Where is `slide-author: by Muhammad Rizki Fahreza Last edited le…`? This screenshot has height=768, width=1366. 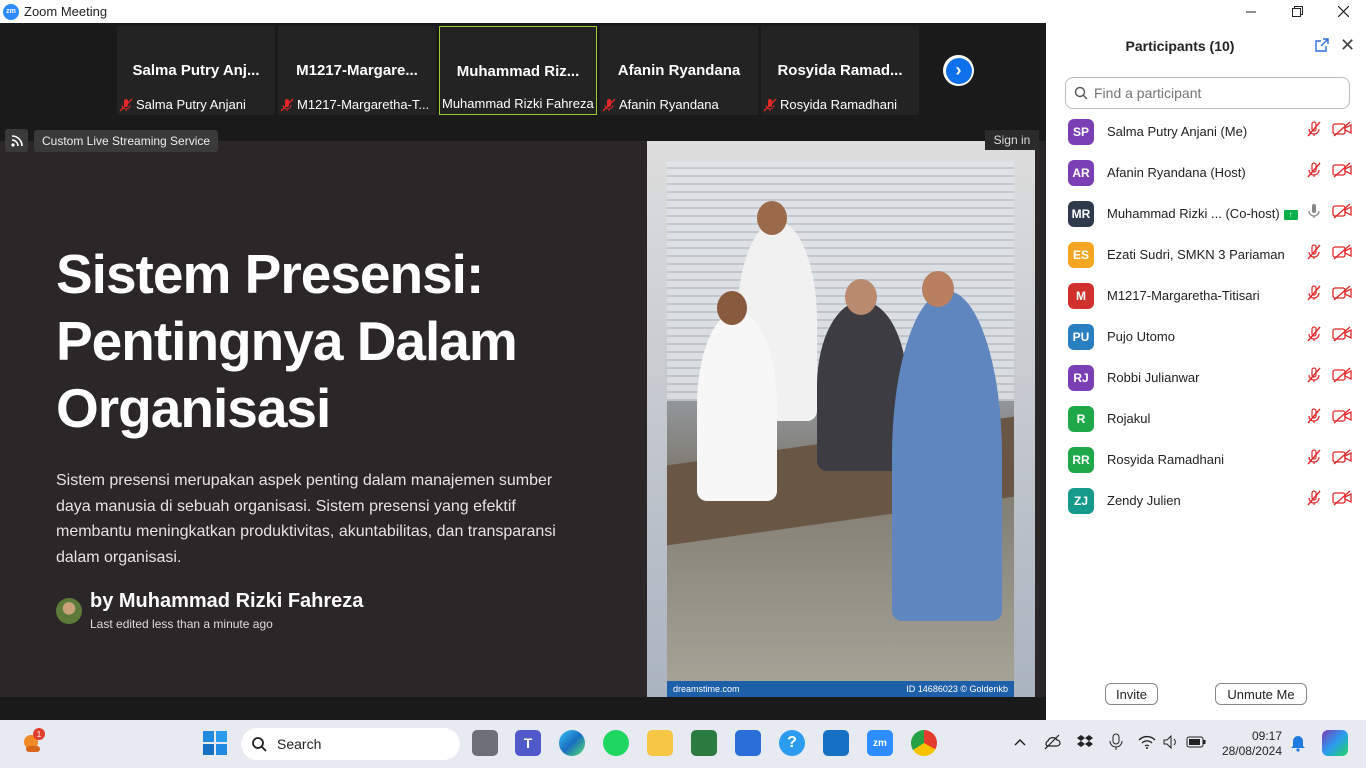 slide-author: by Muhammad Rizki Fahreza Last edited le… is located at coordinates (209, 610).